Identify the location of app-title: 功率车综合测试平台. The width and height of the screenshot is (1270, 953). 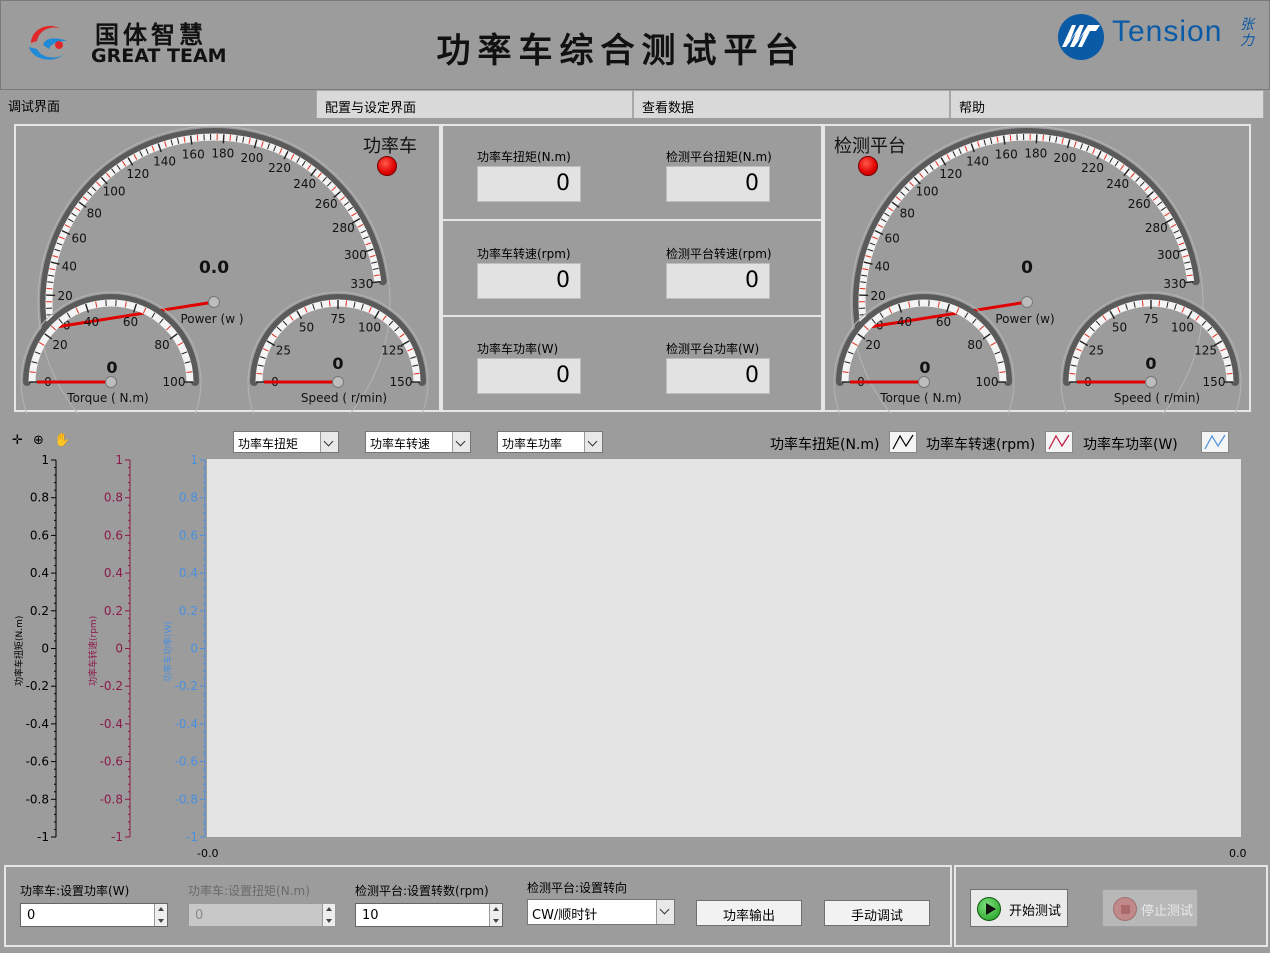
(621, 51).